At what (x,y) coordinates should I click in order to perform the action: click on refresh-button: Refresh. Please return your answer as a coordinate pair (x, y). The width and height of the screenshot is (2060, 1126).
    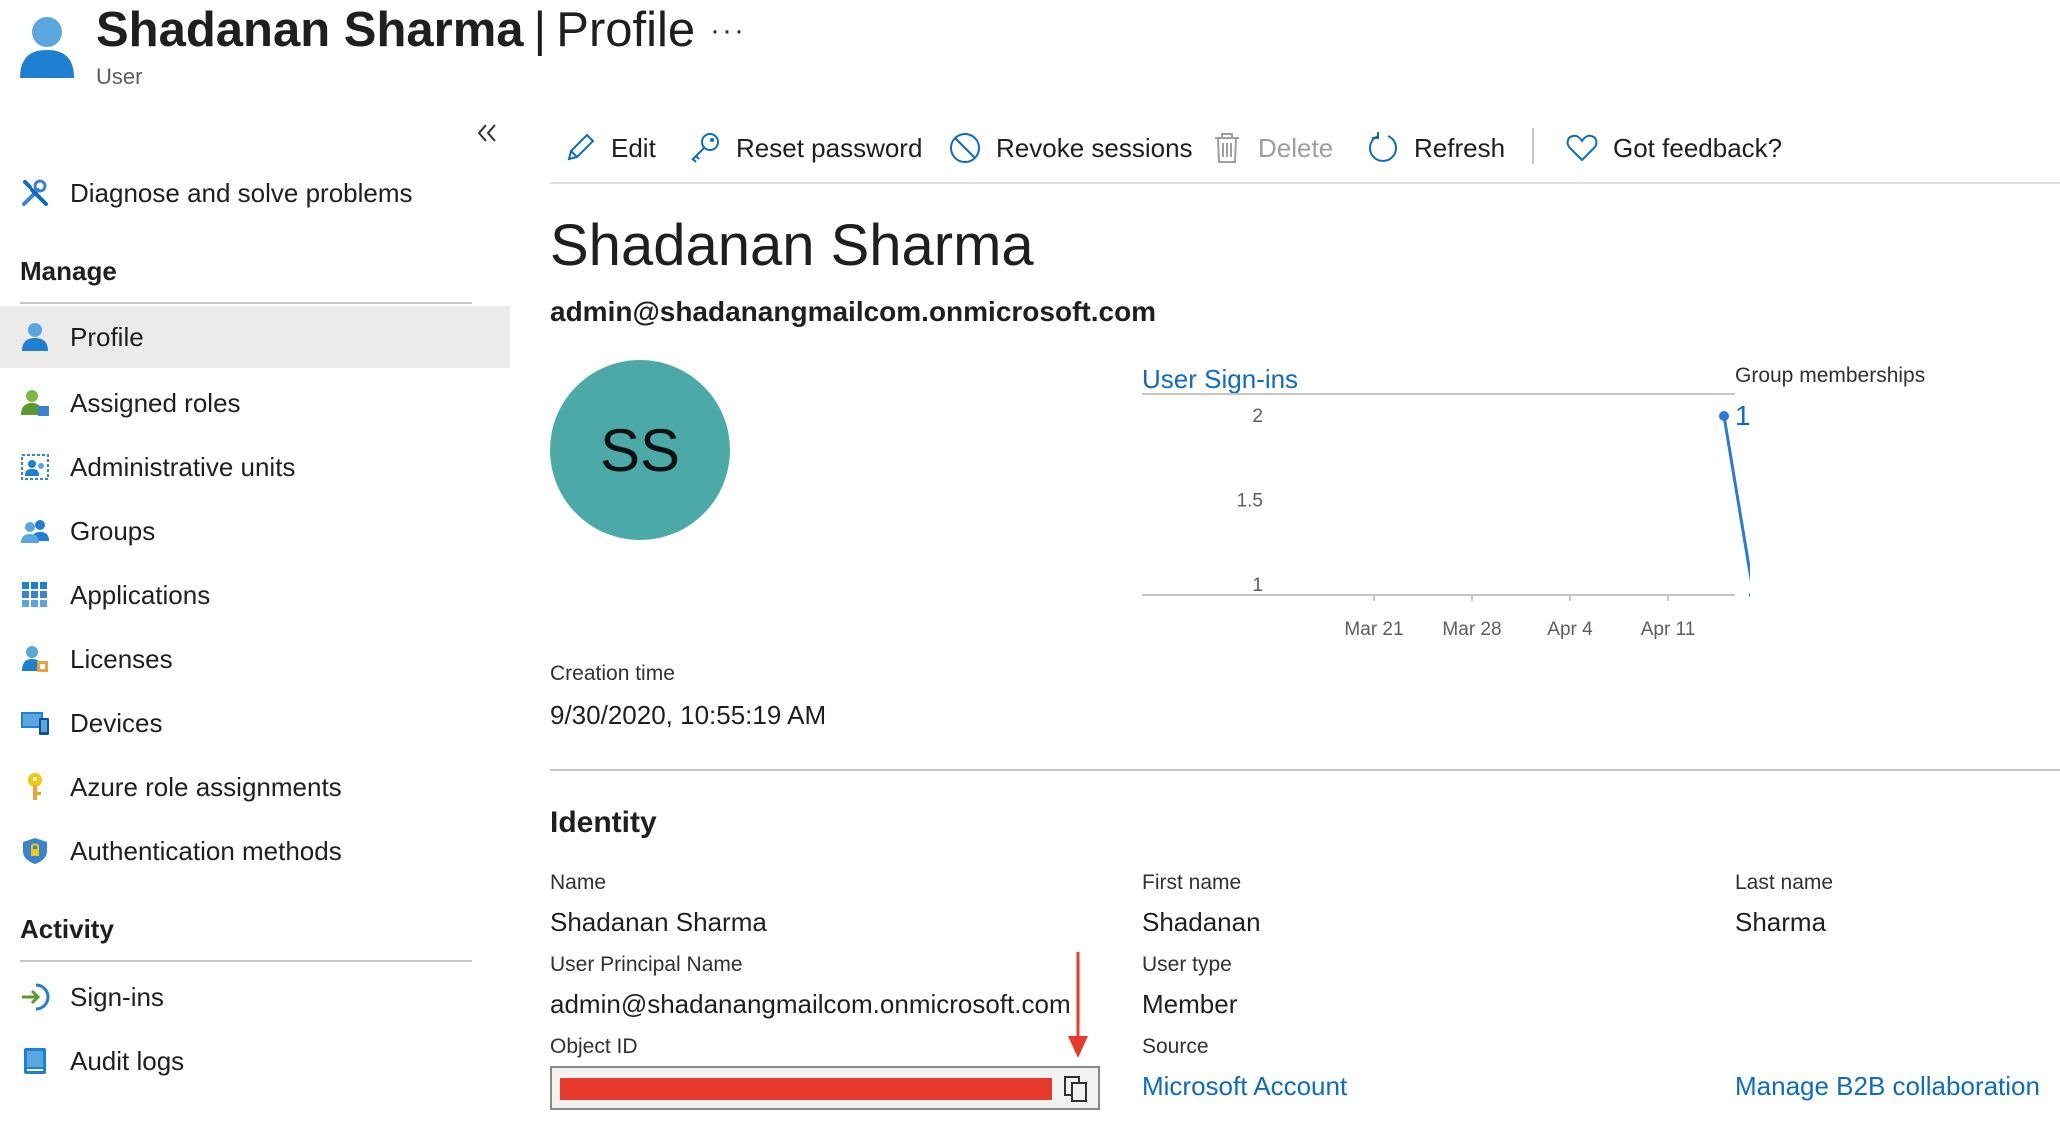
    Looking at the image, I should click on (1435, 148).